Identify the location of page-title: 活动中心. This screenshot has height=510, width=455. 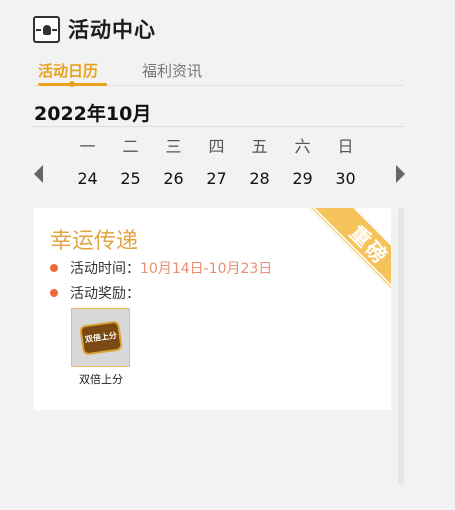
(112, 30).